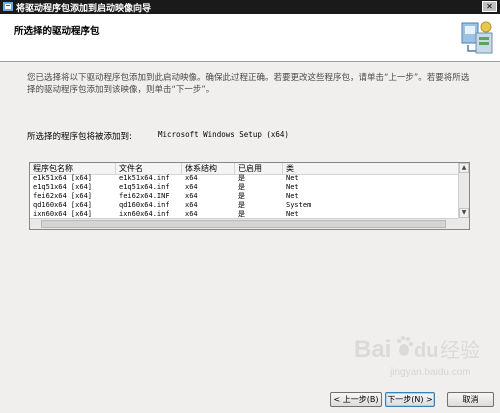 Image resolution: width=500 pixels, height=413 pixels. I want to click on cell-package-name: e1q51x64 [x64], so click(63, 187).